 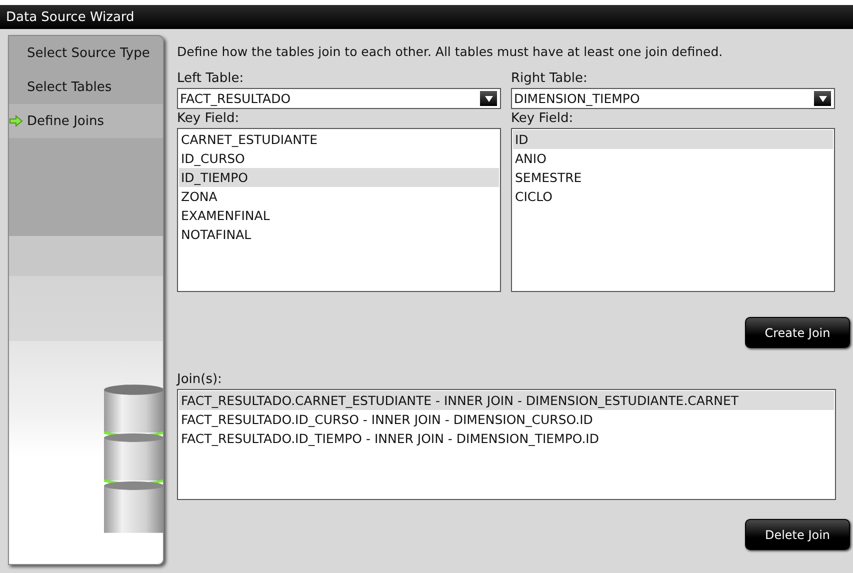 I want to click on table-dropdown: DIMENSION_TIEMPO, so click(x=673, y=98).